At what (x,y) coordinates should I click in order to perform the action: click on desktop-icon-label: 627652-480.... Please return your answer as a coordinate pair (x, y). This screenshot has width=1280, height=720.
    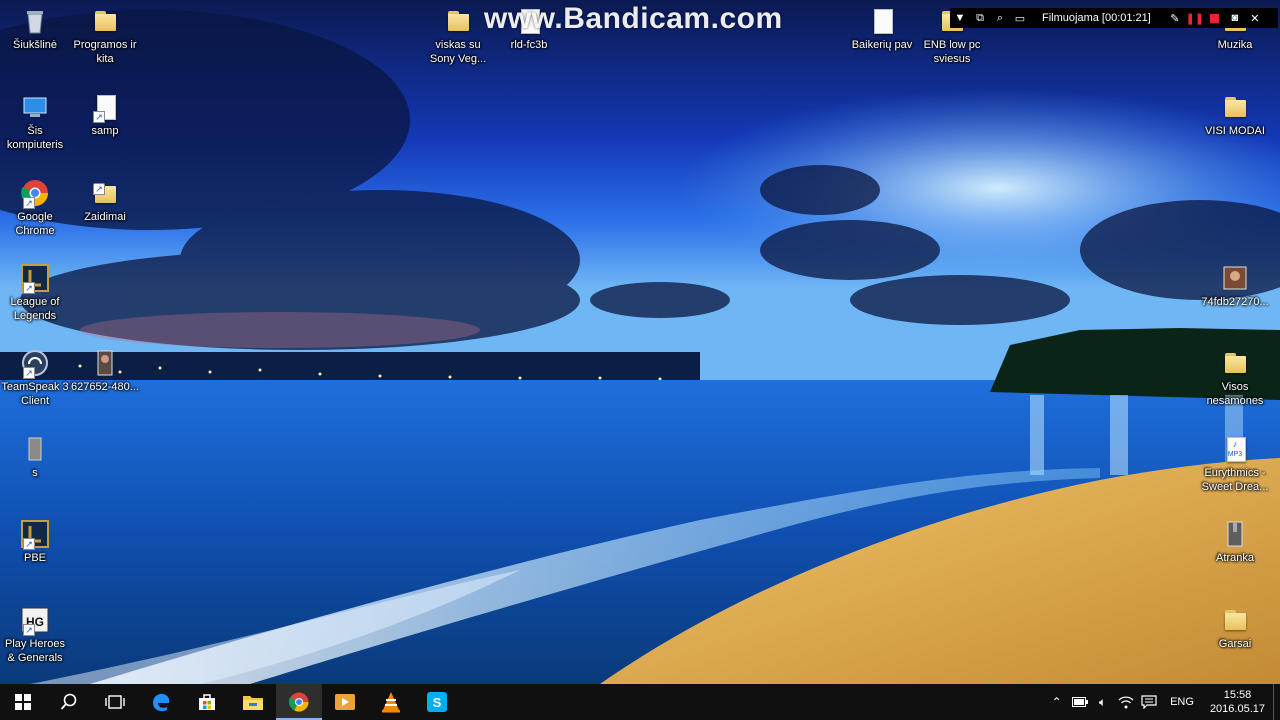
    Looking at the image, I should click on (105, 387).